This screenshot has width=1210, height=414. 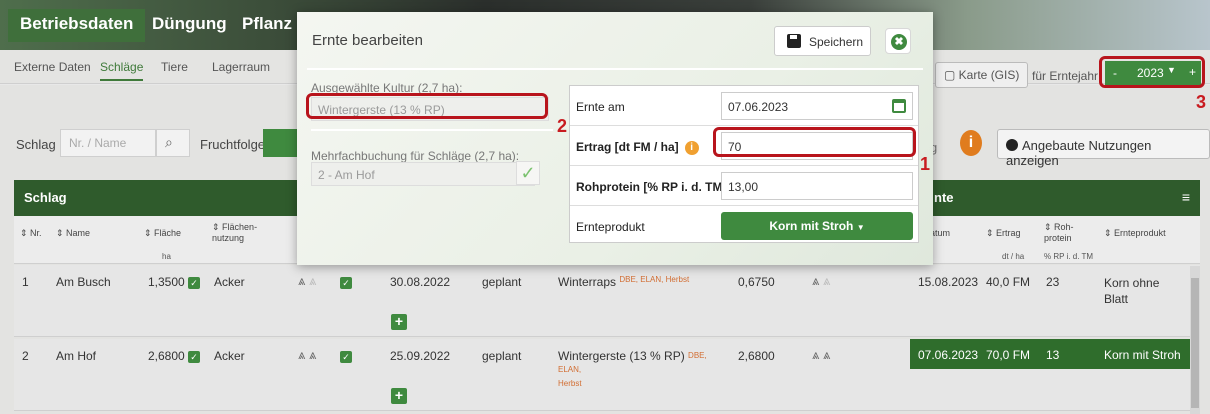 I want to click on row-kultur: Winterraps DBE, ELAN, Herbst, so click(x=624, y=282).